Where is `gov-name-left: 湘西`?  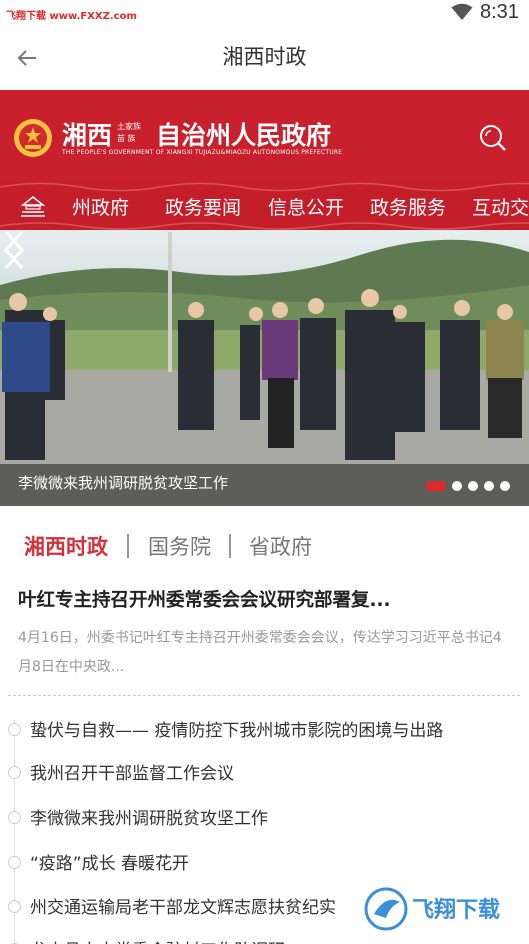
gov-name-left: 湘西 is located at coordinates (87, 135).